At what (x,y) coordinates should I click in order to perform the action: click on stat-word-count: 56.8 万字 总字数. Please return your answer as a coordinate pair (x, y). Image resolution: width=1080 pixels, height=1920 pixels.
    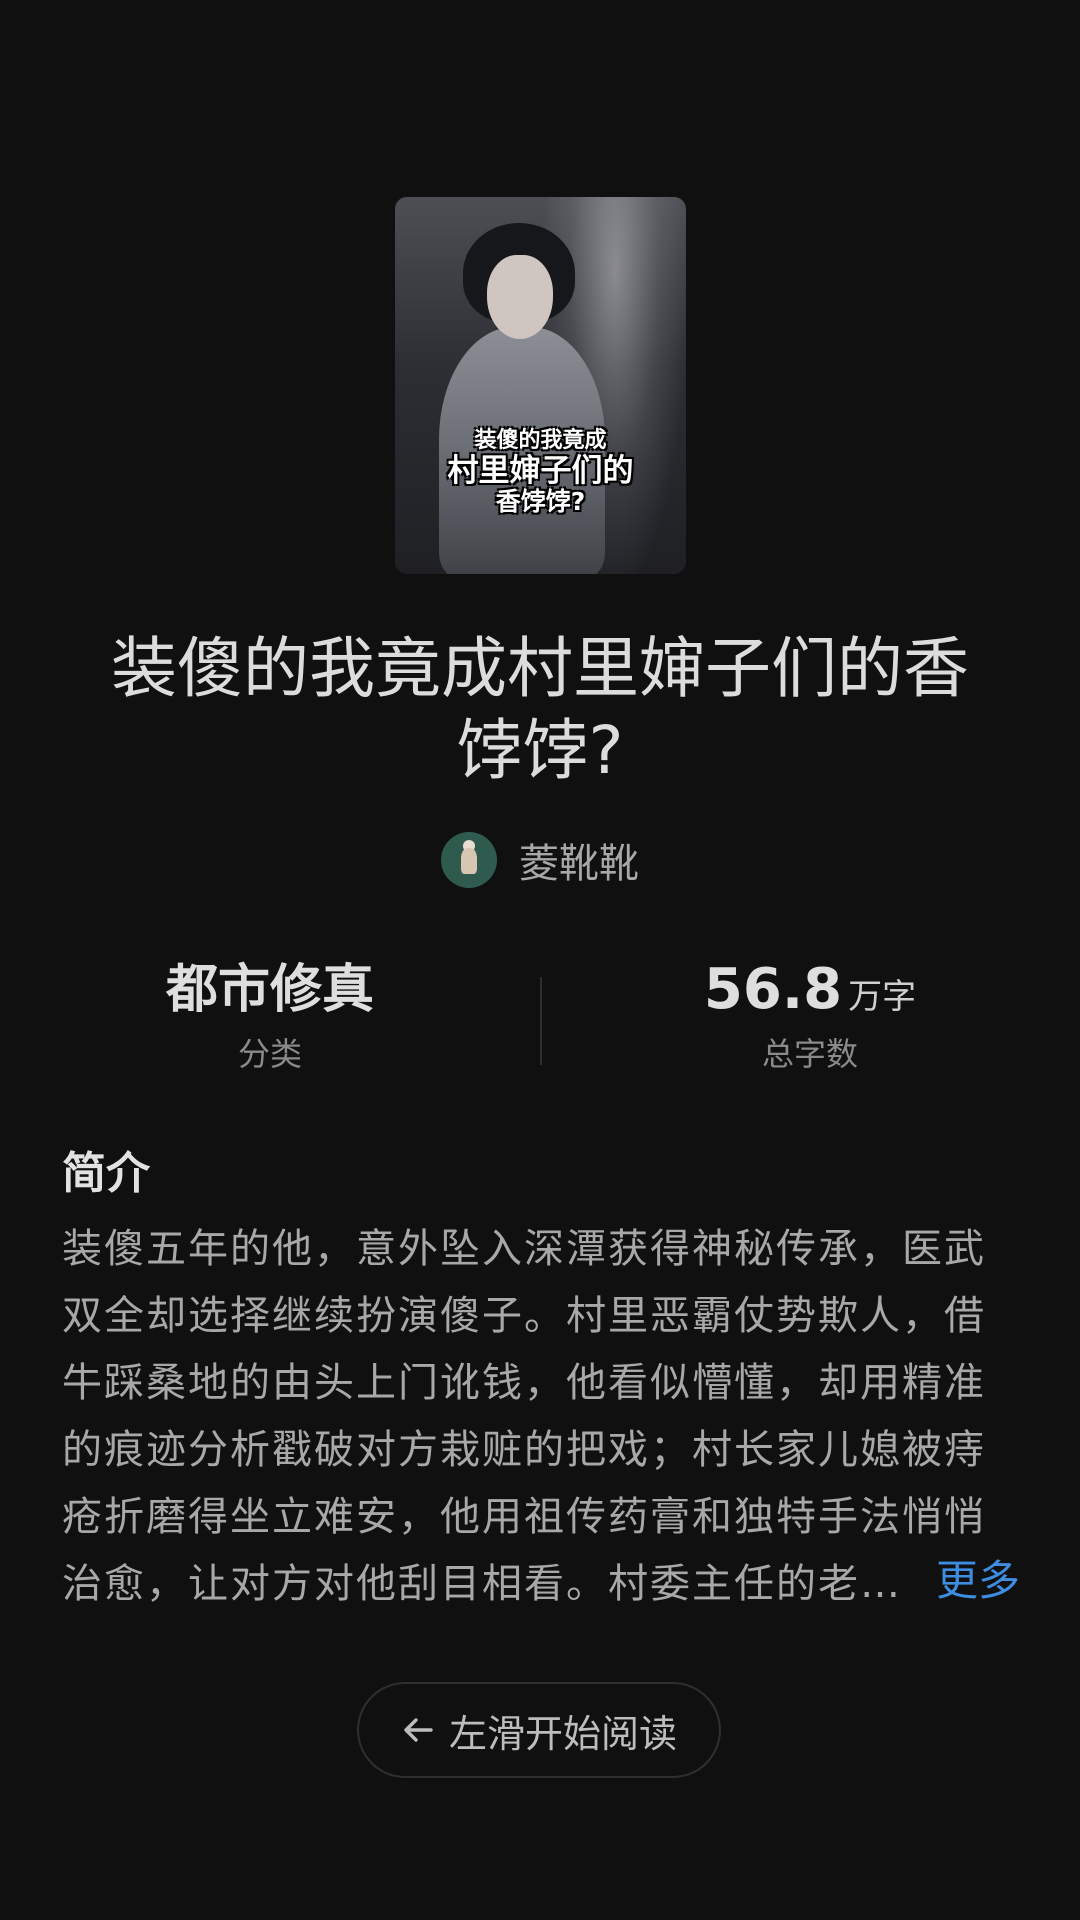
    Looking at the image, I should click on (810, 1015).